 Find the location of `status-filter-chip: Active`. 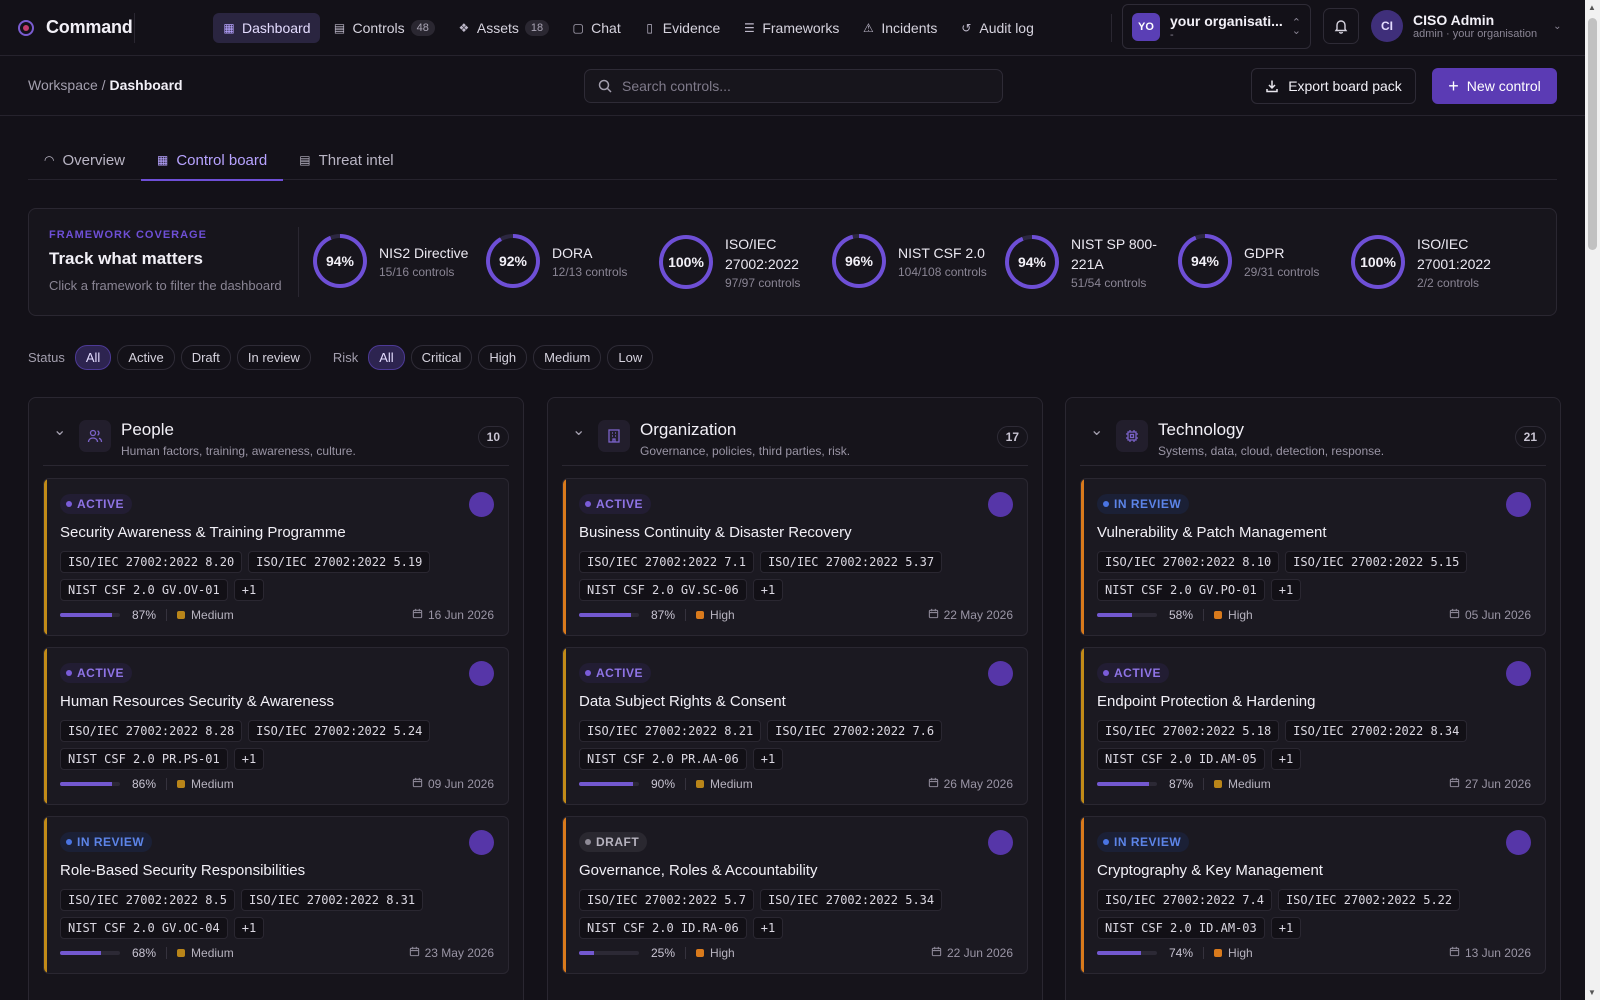

status-filter-chip: Active is located at coordinates (146, 357).